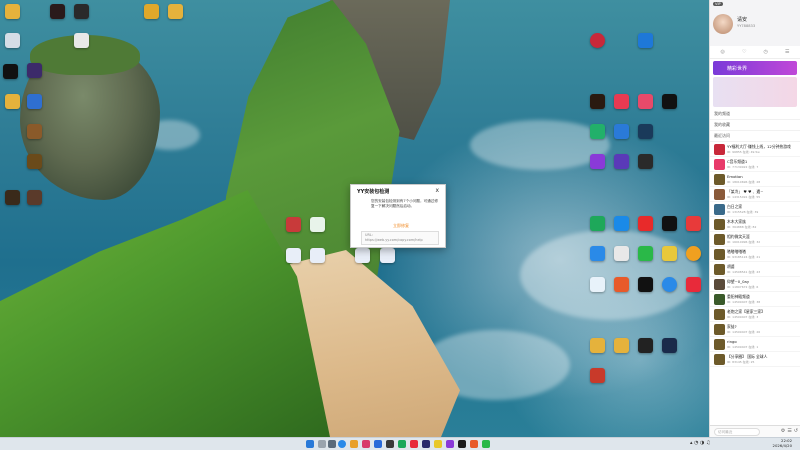 Image resolution: width=800 pixels, height=450 pixels. Describe the element at coordinates (787, 52) in the screenshot. I see `tab-menu: ☰` at that location.